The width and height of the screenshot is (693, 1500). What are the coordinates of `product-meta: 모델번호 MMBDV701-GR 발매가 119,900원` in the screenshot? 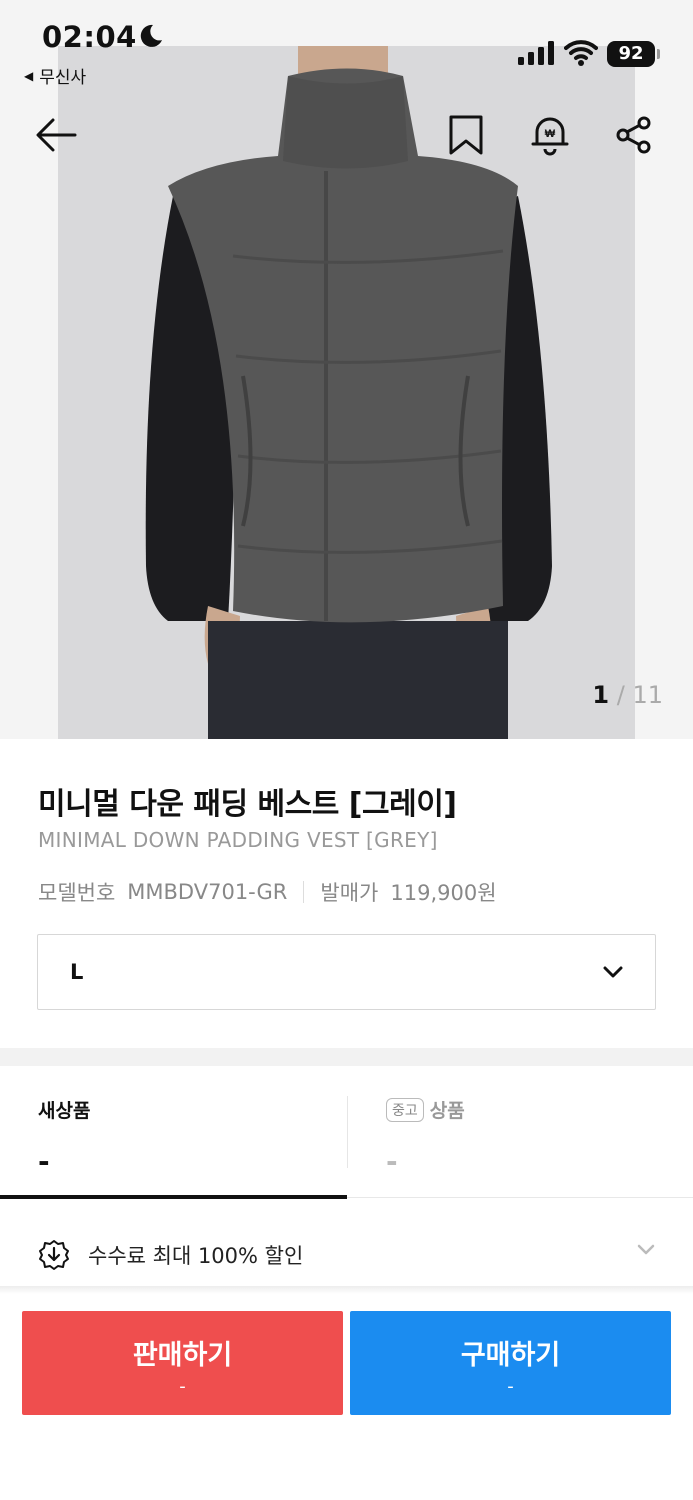 It's located at (267, 892).